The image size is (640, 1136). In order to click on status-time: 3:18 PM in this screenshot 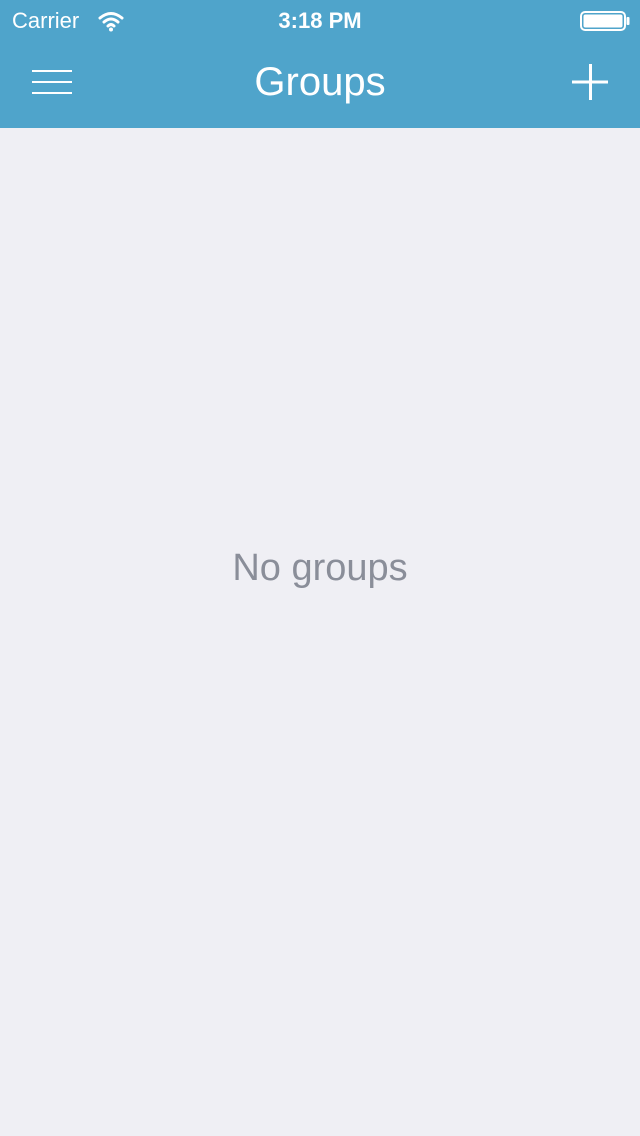, I will do `click(320, 20)`.